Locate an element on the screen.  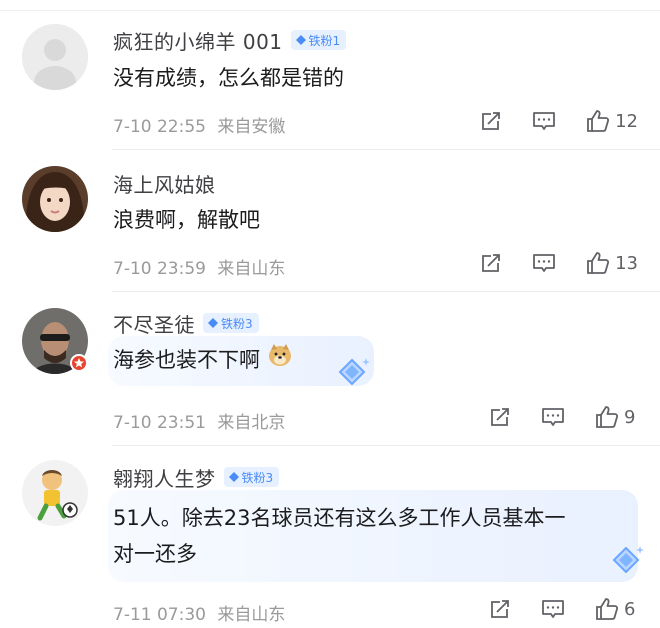
comment-location: 来自安徽 is located at coordinates (251, 127).